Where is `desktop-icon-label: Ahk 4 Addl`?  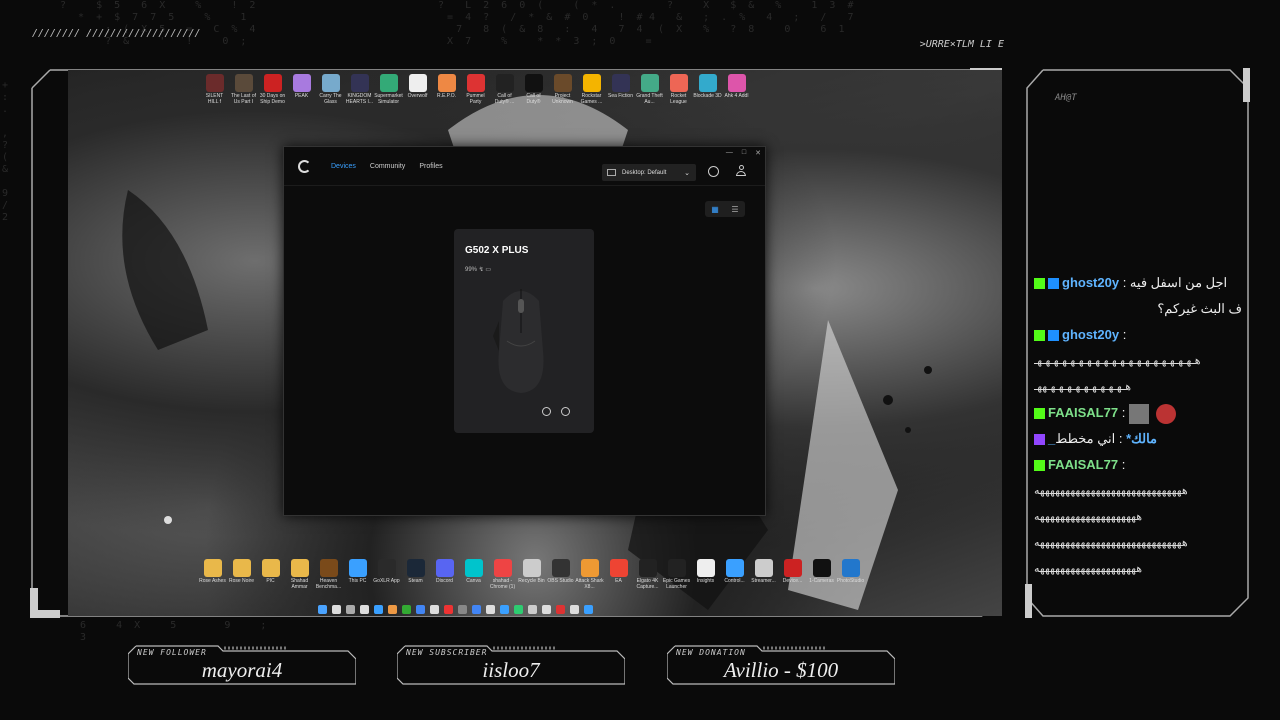
desktop-icon-label: Ahk 4 Addl is located at coordinates (736, 96).